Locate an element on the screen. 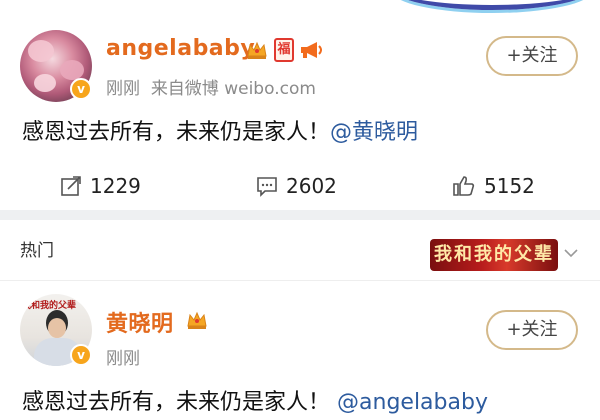 The height and width of the screenshot is (420, 600). hot-label: 热门 is located at coordinates (37, 251).